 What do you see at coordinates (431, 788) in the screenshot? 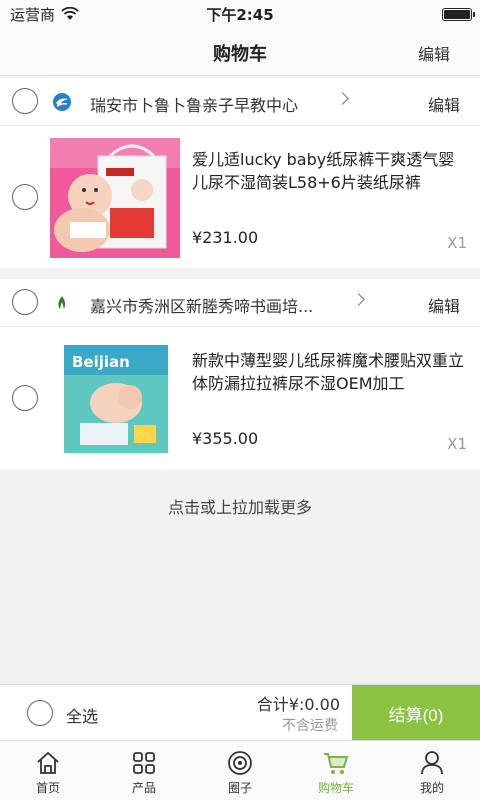
I see `tab-label: 我的` at bounding box center [431, 788].